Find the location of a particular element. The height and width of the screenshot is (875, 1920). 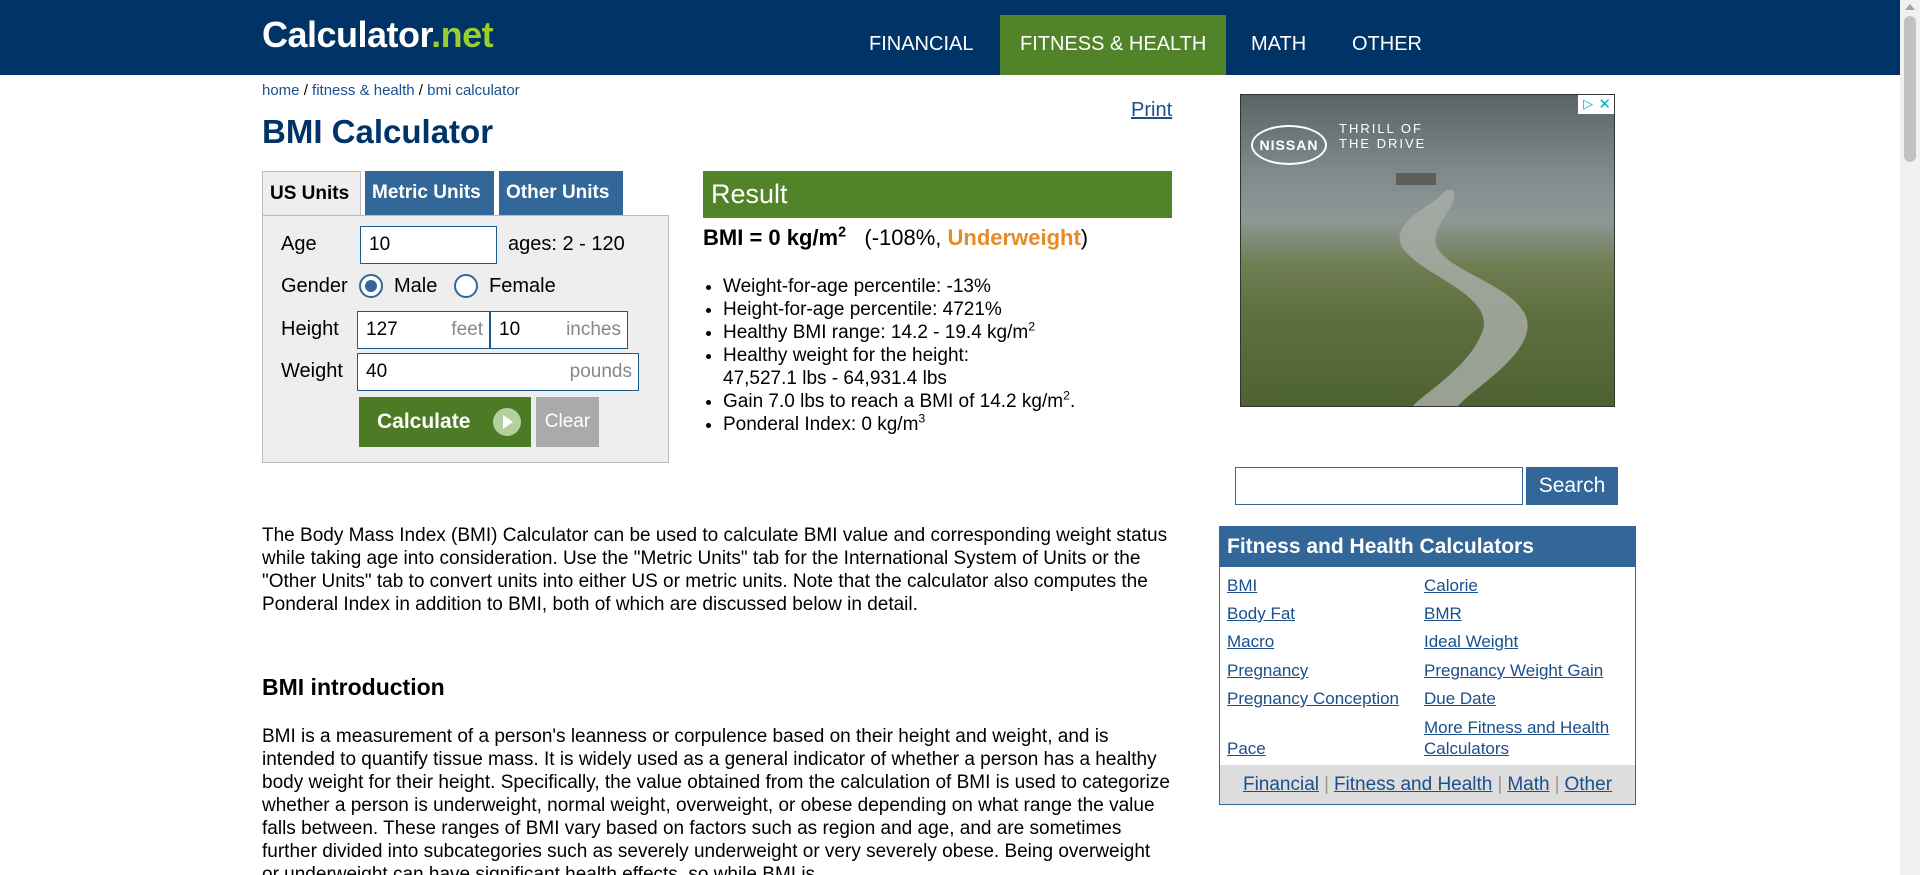

clear-button: Clear is located at coordinates (567, 422).